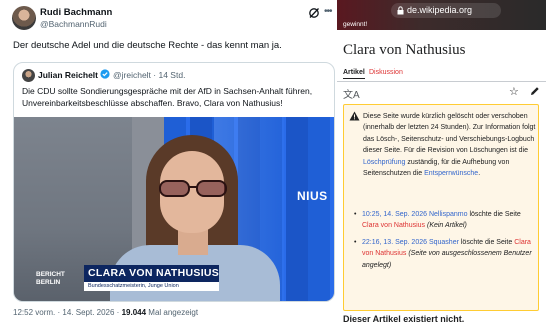 This screenshot has width=546, height=326. I want to click on log-time-link: 10:25, 14. Sep. 2026, so click(394, 214).